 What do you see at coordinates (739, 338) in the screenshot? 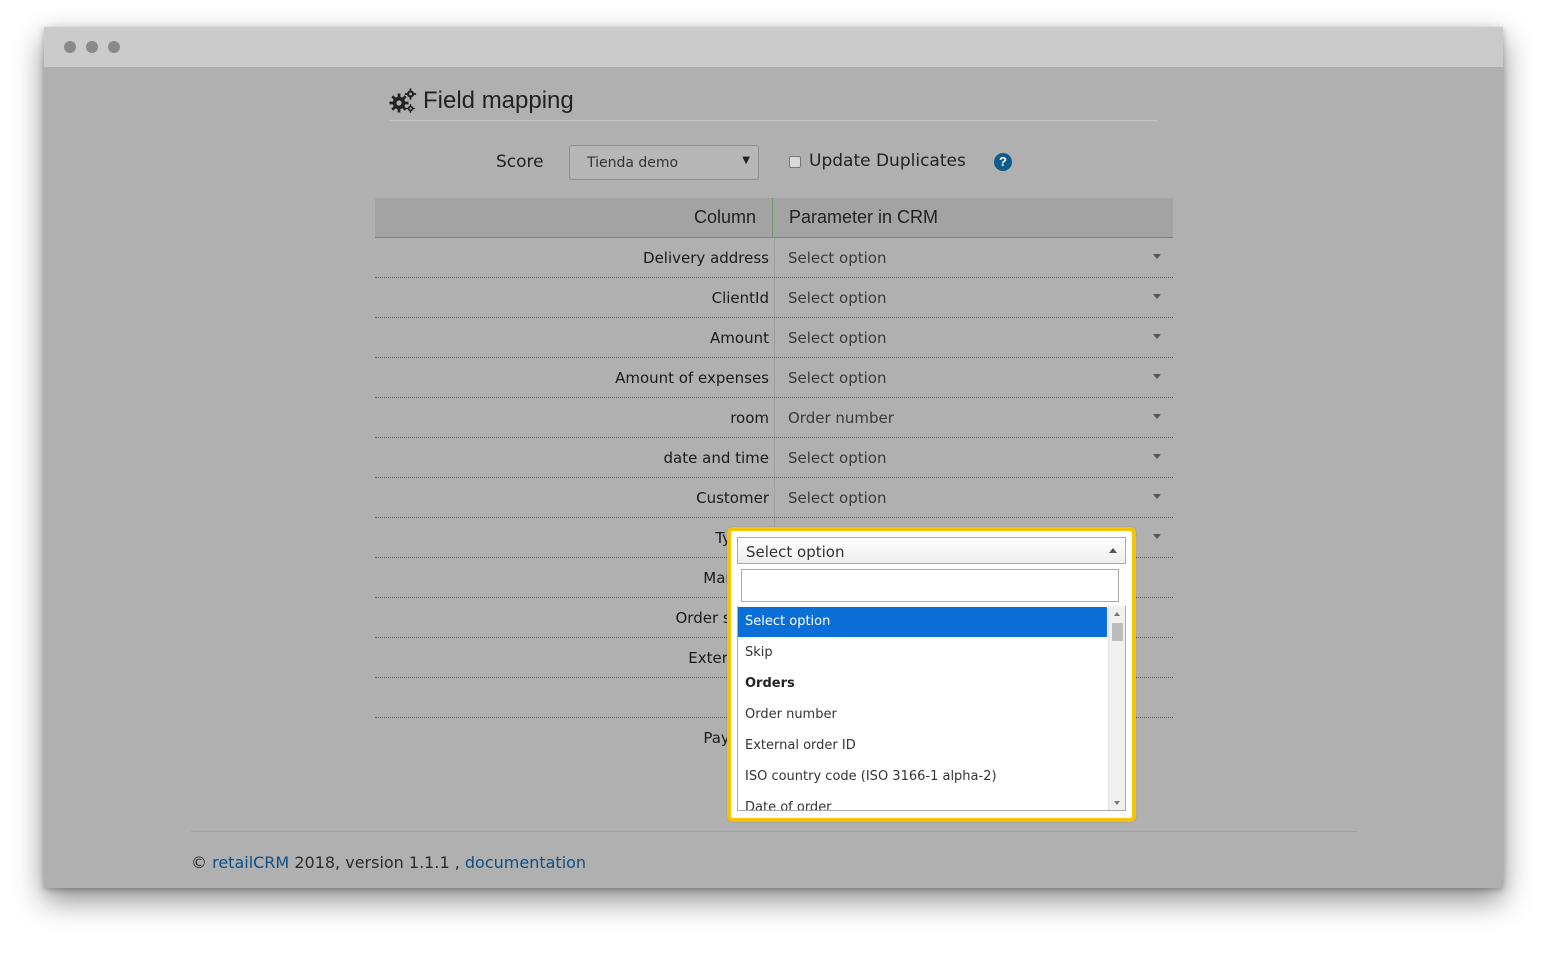
I see `column-label: Amount` at bounding box center [739, 338].